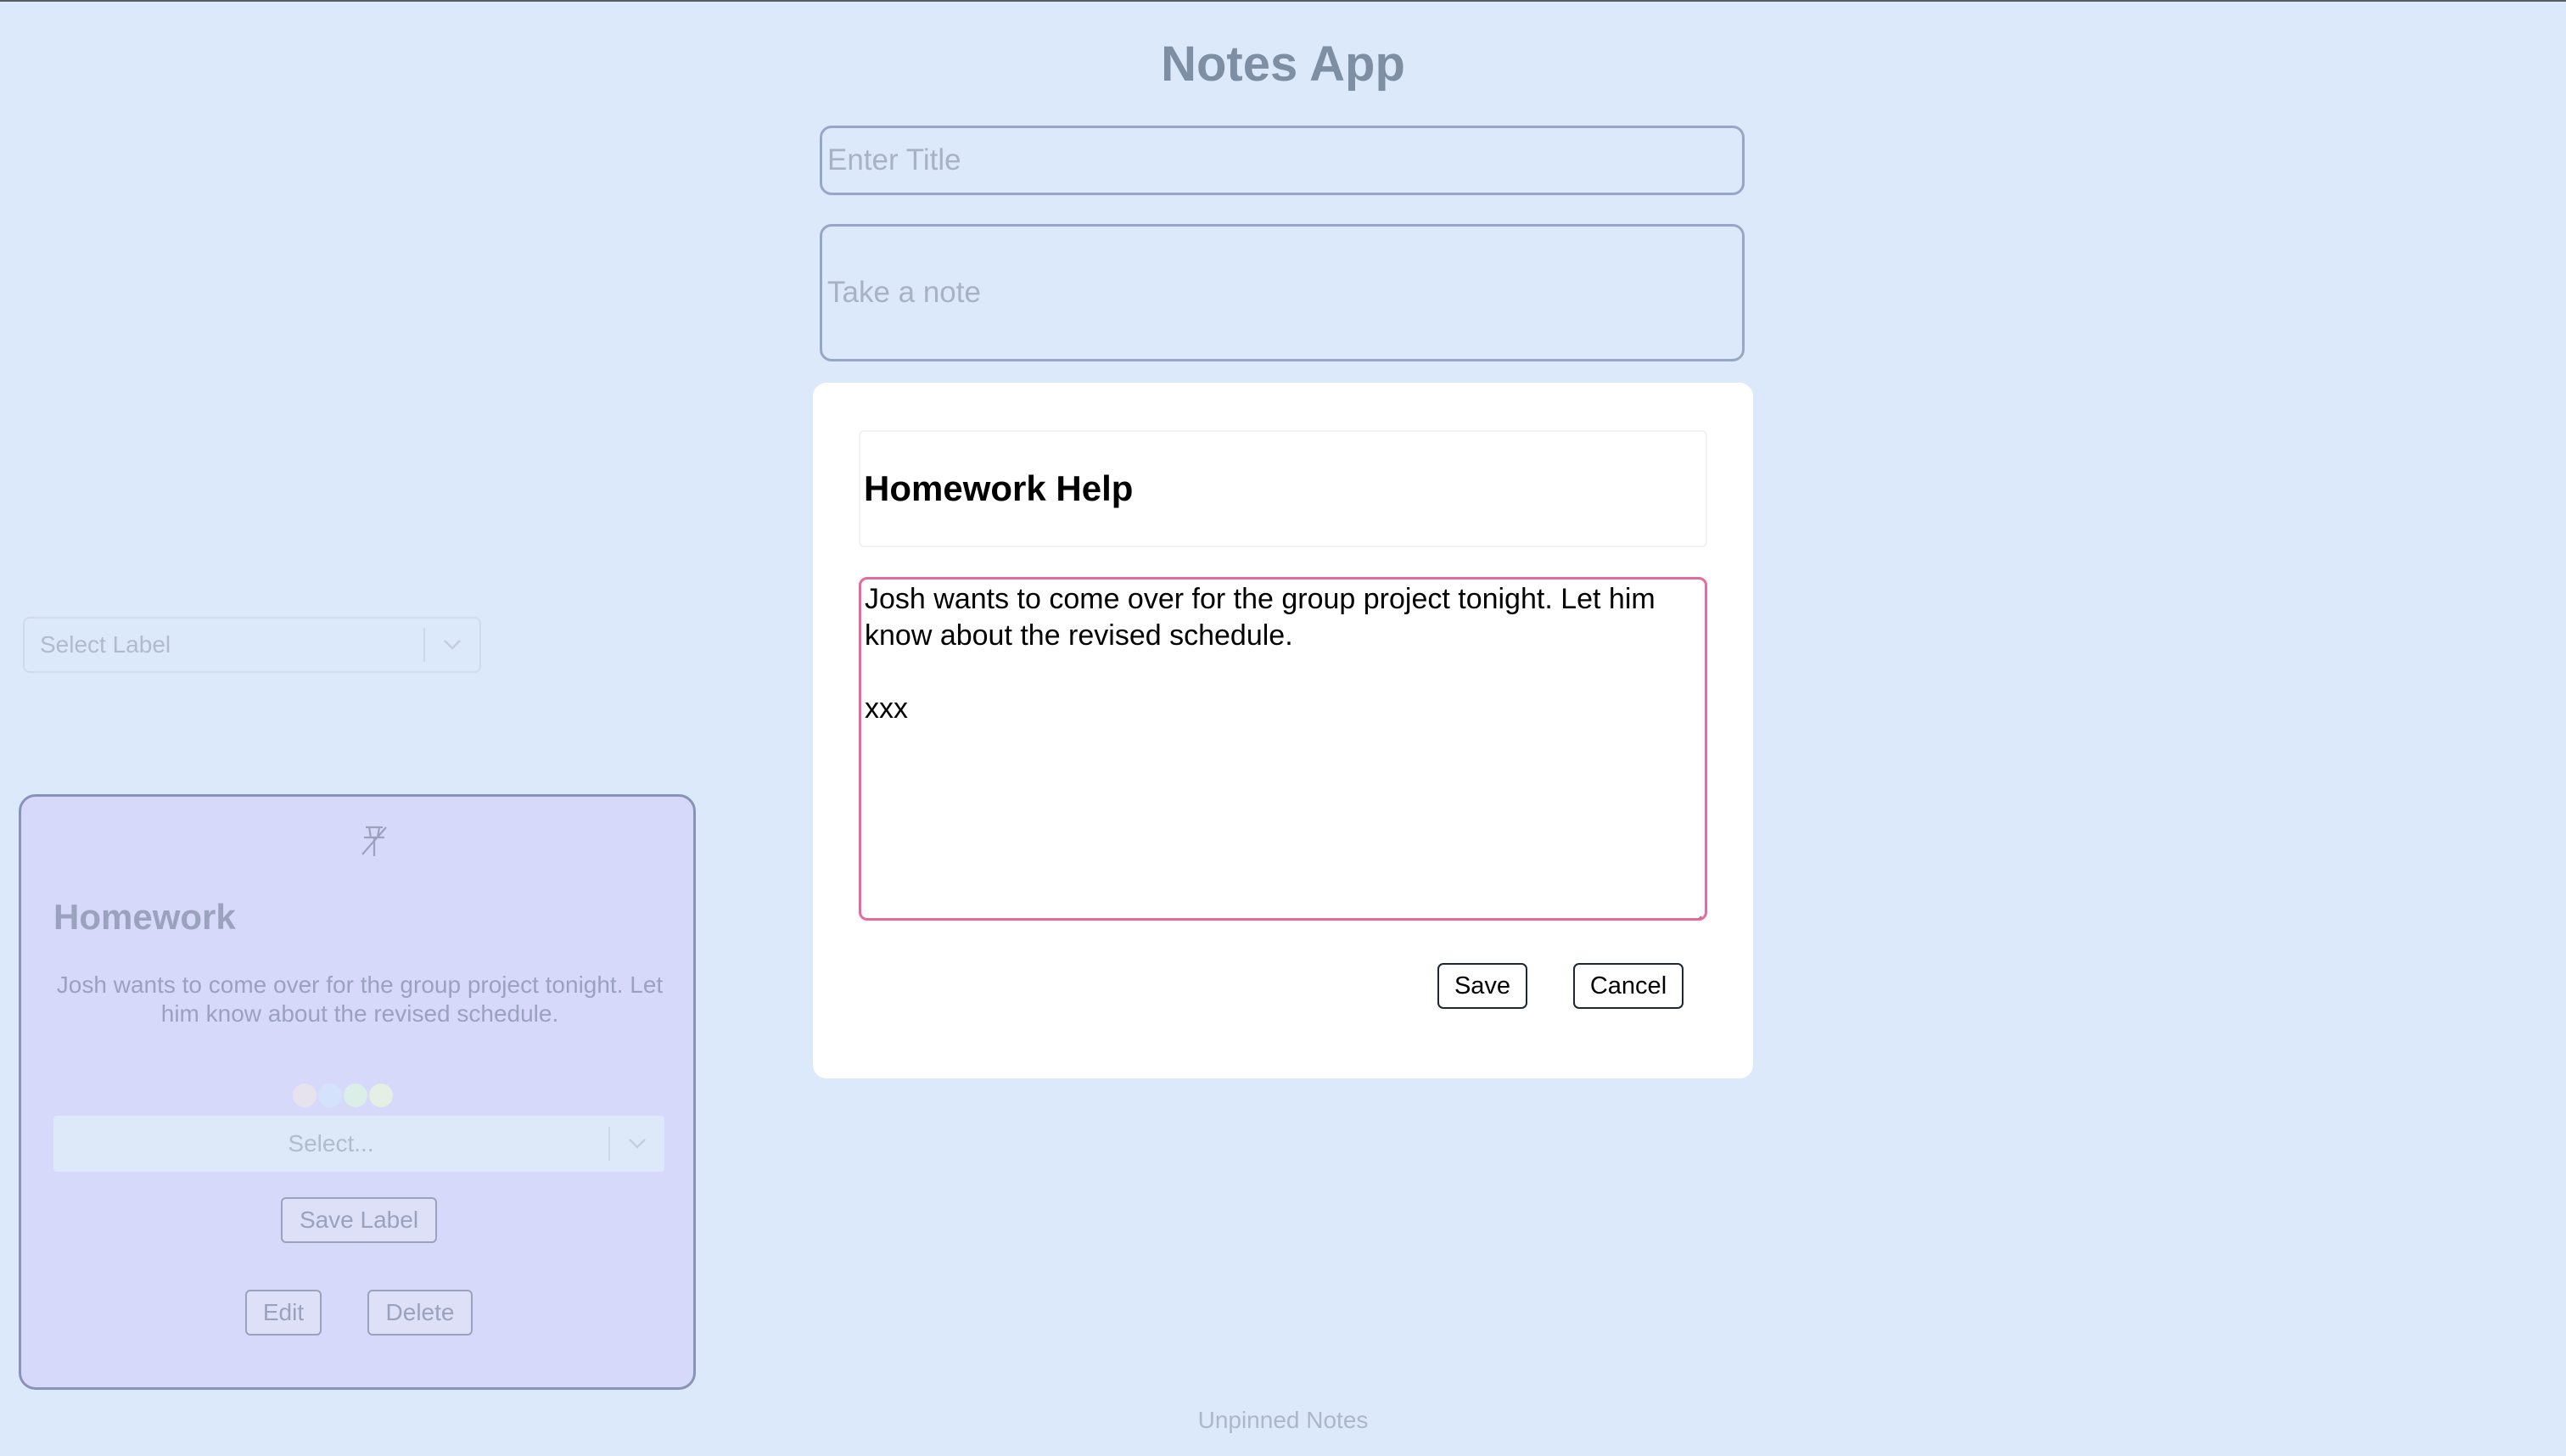 The image size is (2566, 1456). I want to click on section-heading-unpinned: Unpinned Notes, so click(1283, 1420).